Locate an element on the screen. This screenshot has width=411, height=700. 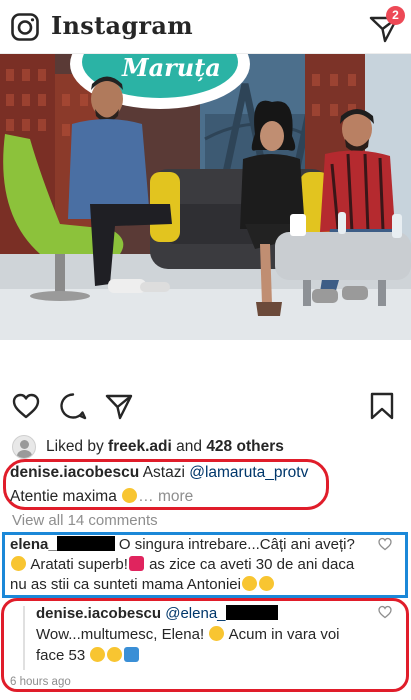
top-bar: Instagram 2 is located at coordinates (205, 27).